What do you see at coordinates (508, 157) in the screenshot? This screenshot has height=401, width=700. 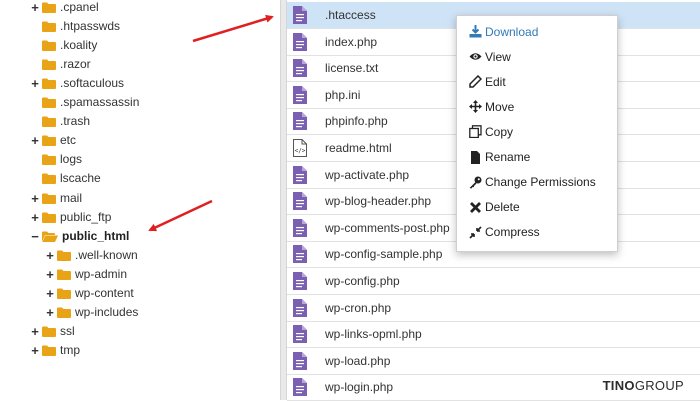 I see `menu-item-label: Rename` at bounding box center [508, 157].